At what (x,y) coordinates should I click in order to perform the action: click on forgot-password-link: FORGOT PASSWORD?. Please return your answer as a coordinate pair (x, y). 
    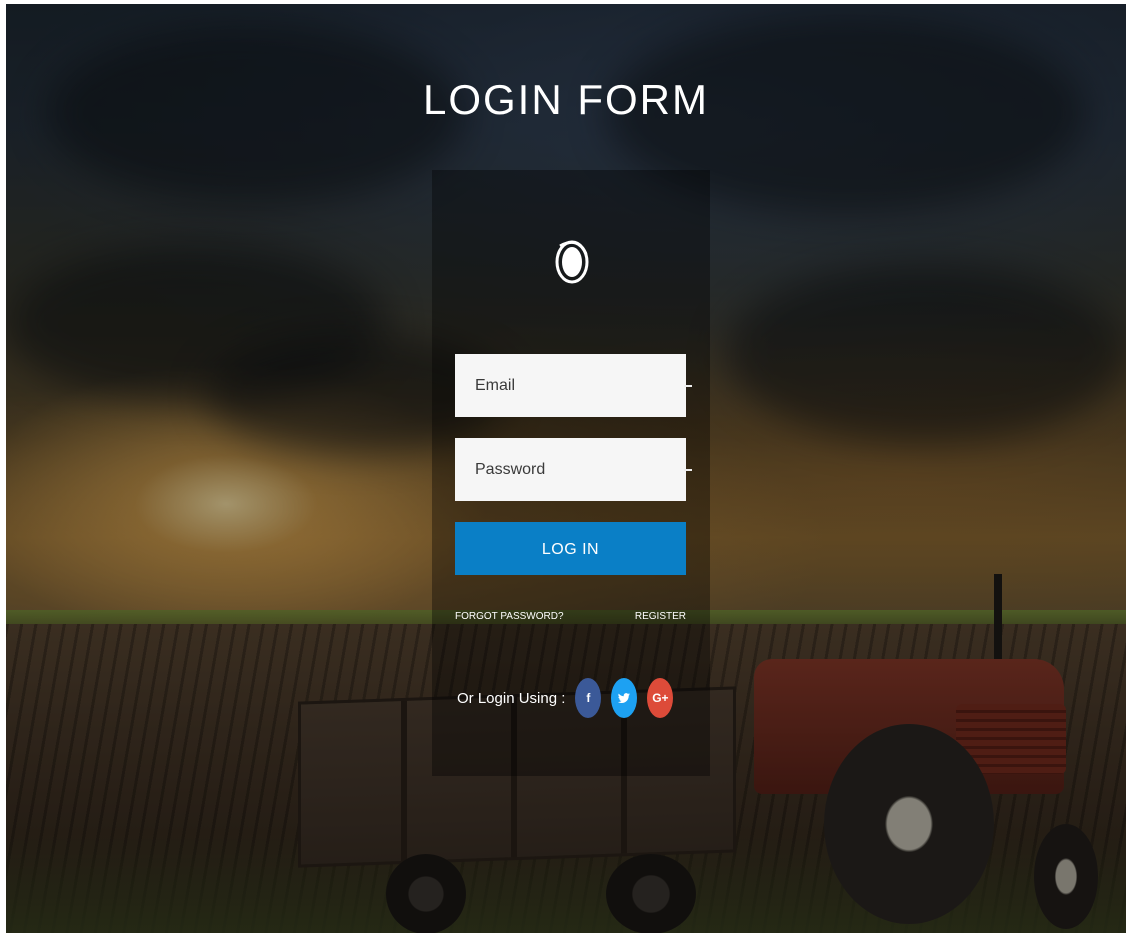
    Looking at the image, I should click on (509, 616).